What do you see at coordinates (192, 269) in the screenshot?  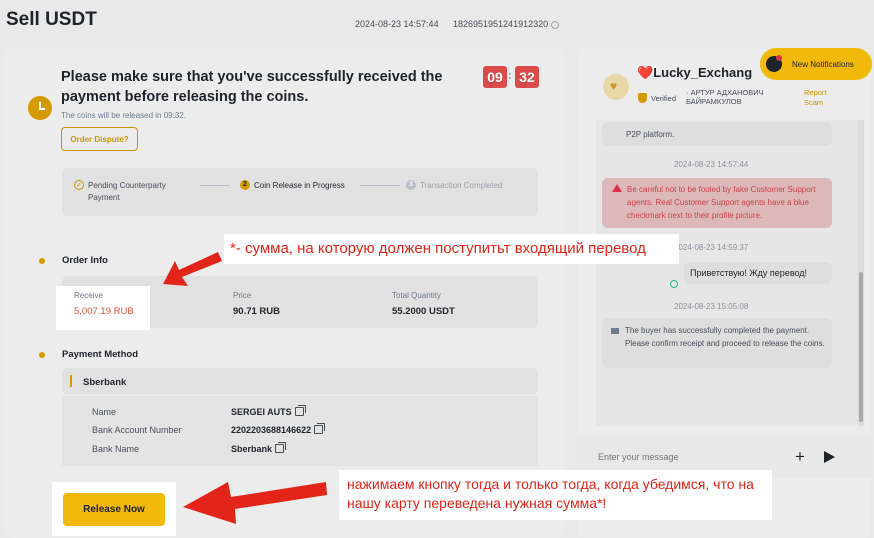 I see `arrow-to-receive` at bounding box center [192, 269].